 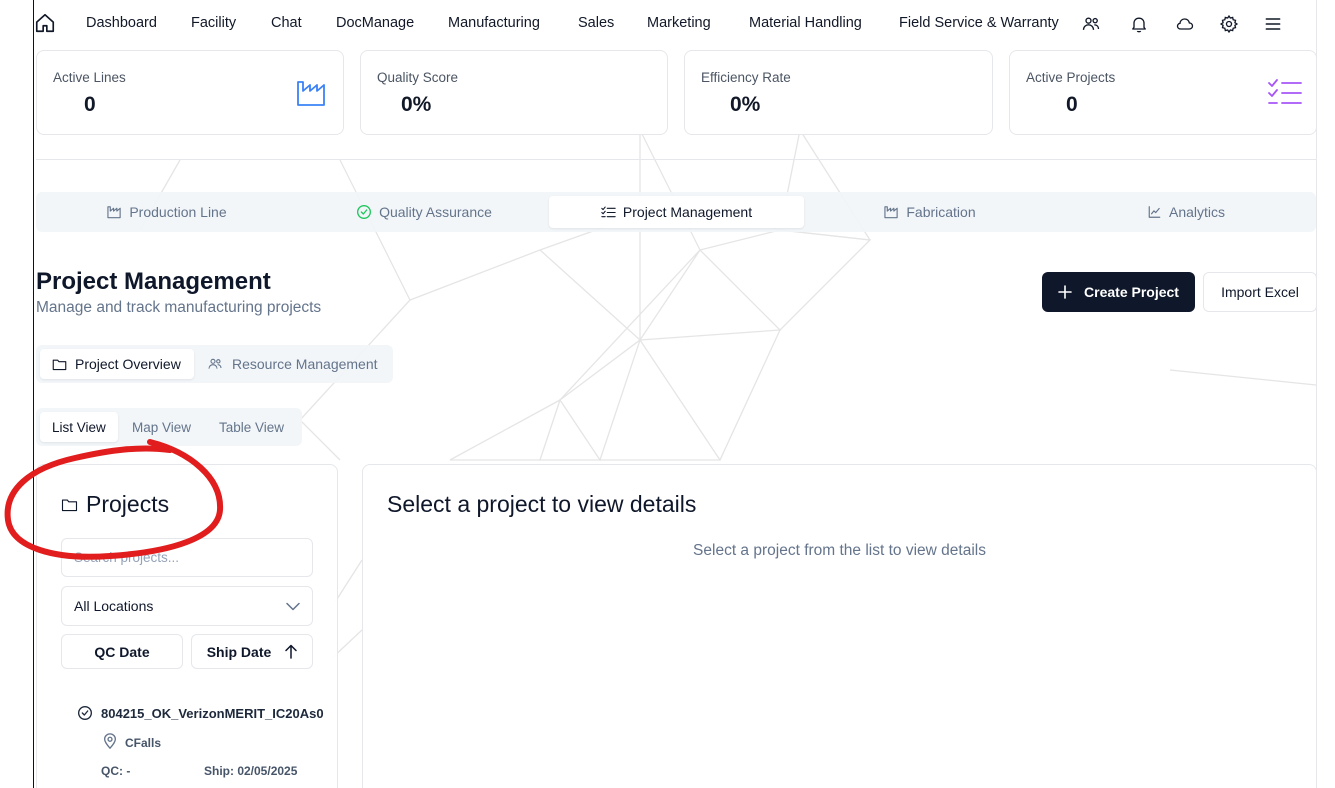 I want to click on chevron-down-icon, so click(x=293, y=606).